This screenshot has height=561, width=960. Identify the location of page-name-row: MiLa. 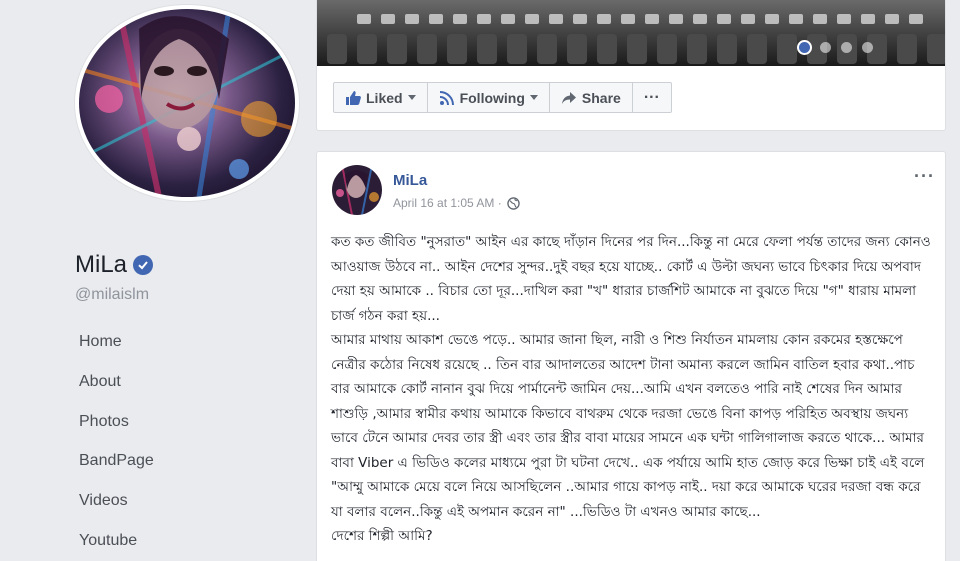
(114, 265).